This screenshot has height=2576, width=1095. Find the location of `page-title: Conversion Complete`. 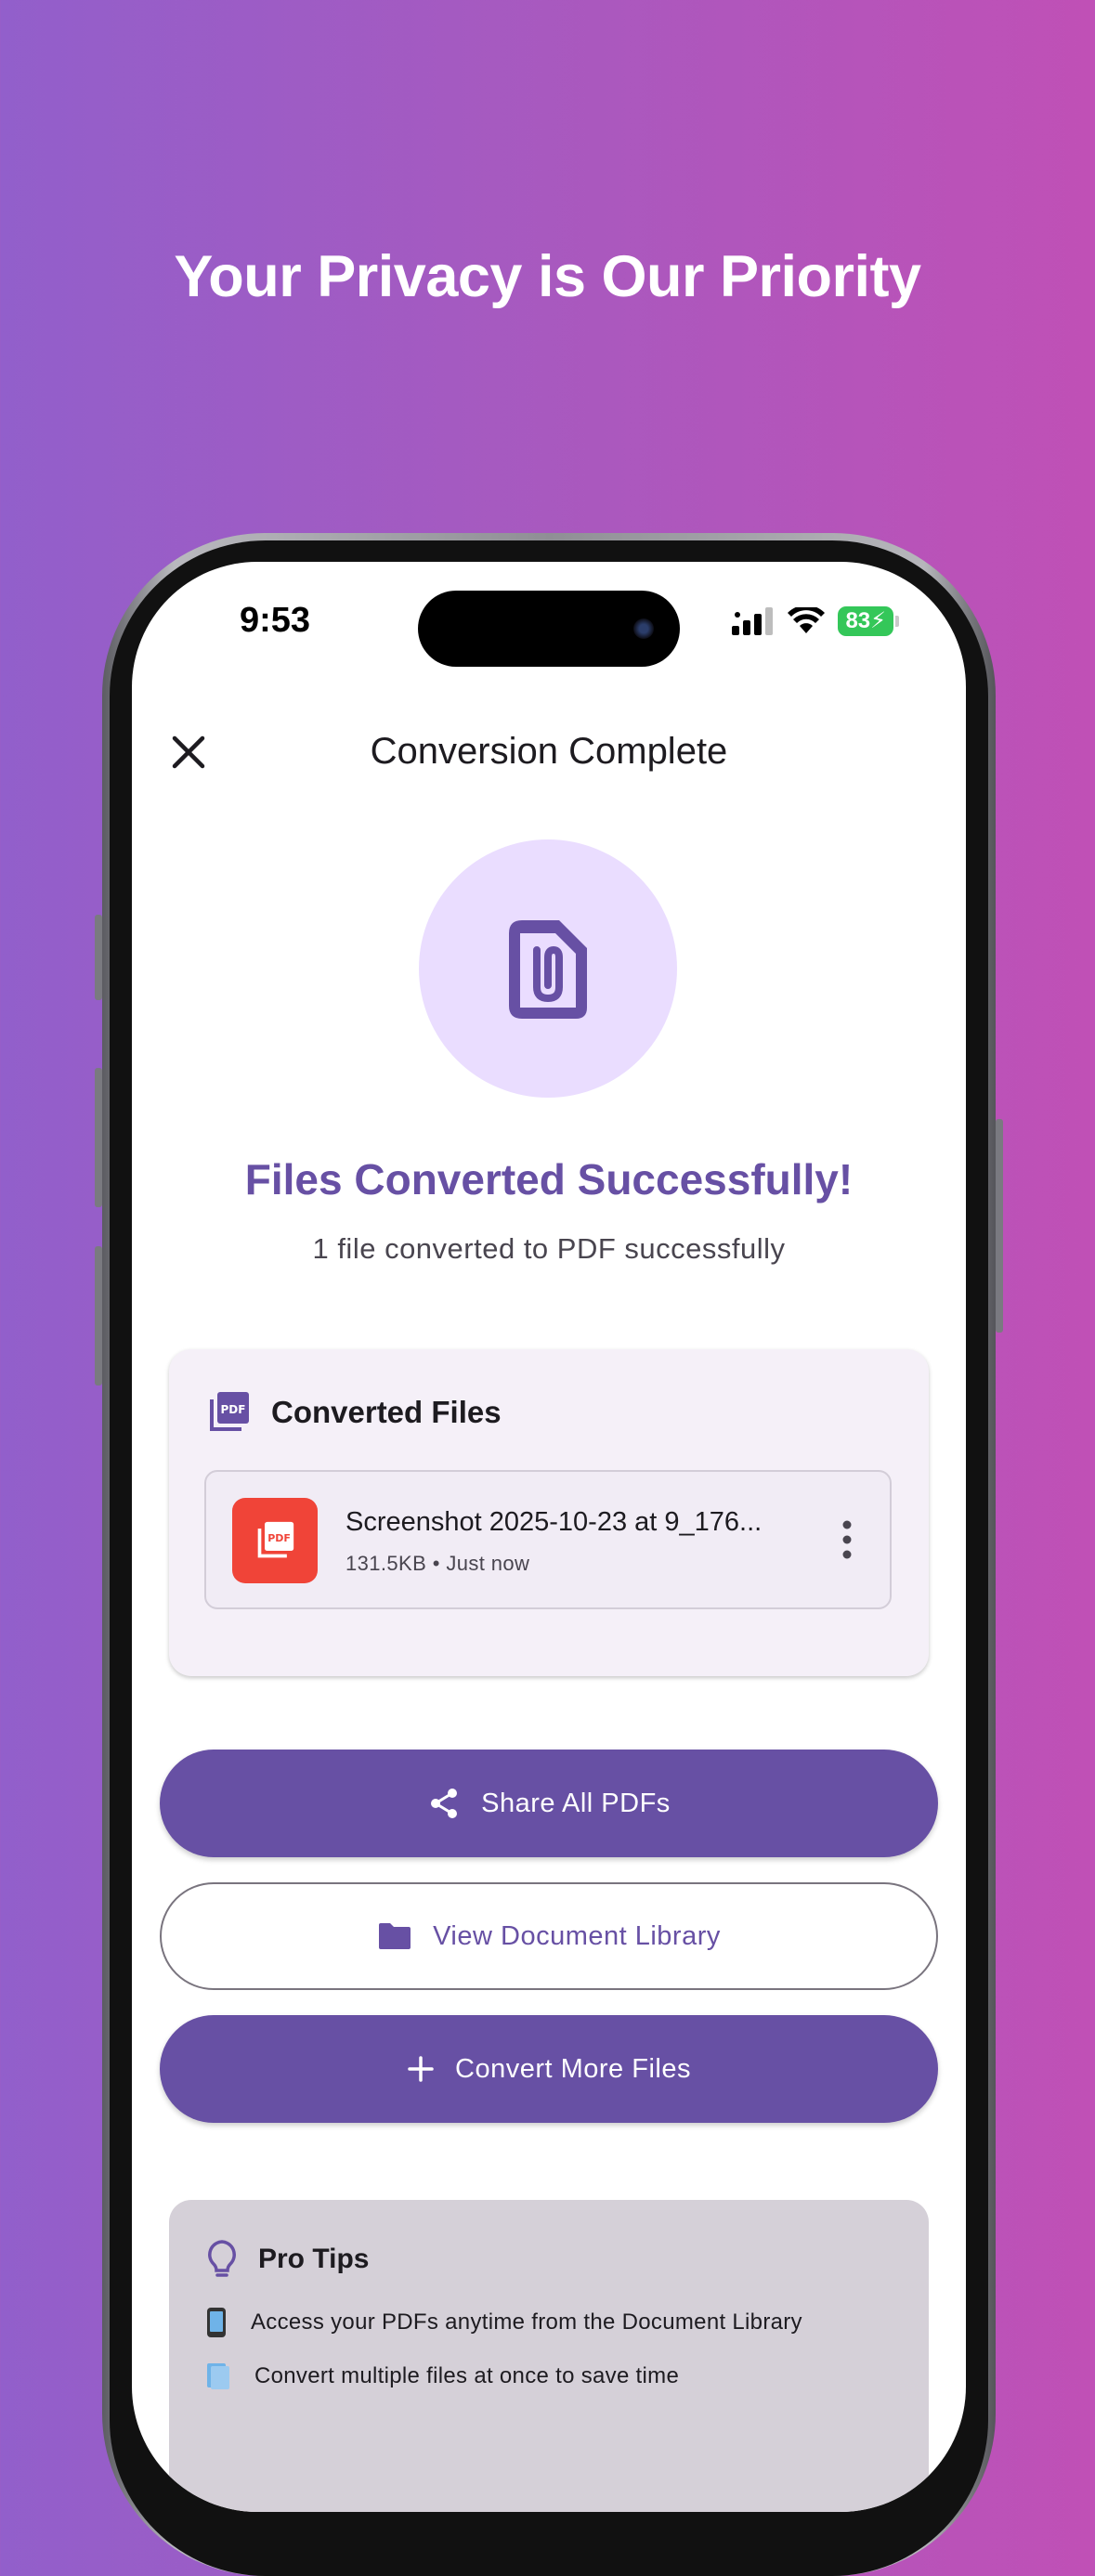

page-title: Conversion Complete is located at coordinates (549, 751).